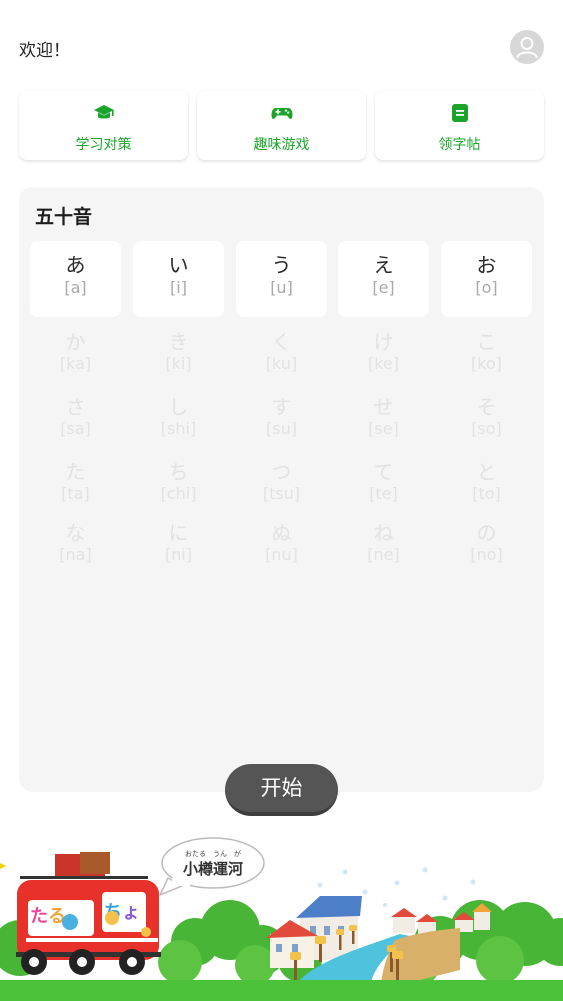 This screenshot has height=1001, width=563. What do you see at coordinates (178, 342) in the screenshot?
I see `kana-character: き` at bounding box center [178, 342].